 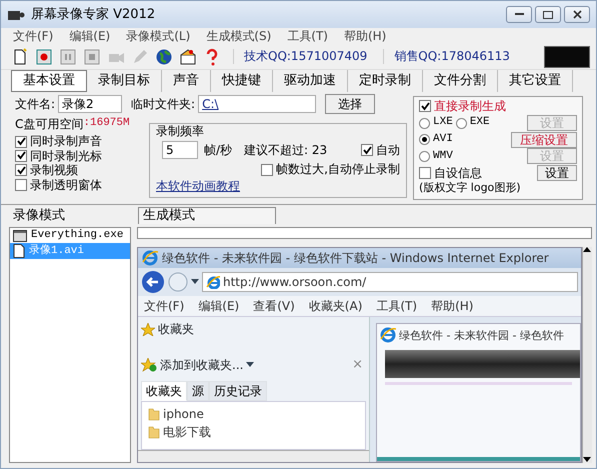 What do you see at coordinates (188, 57) in the screenshot?
I see `envelope-icon` at bounding box center [188, 57].